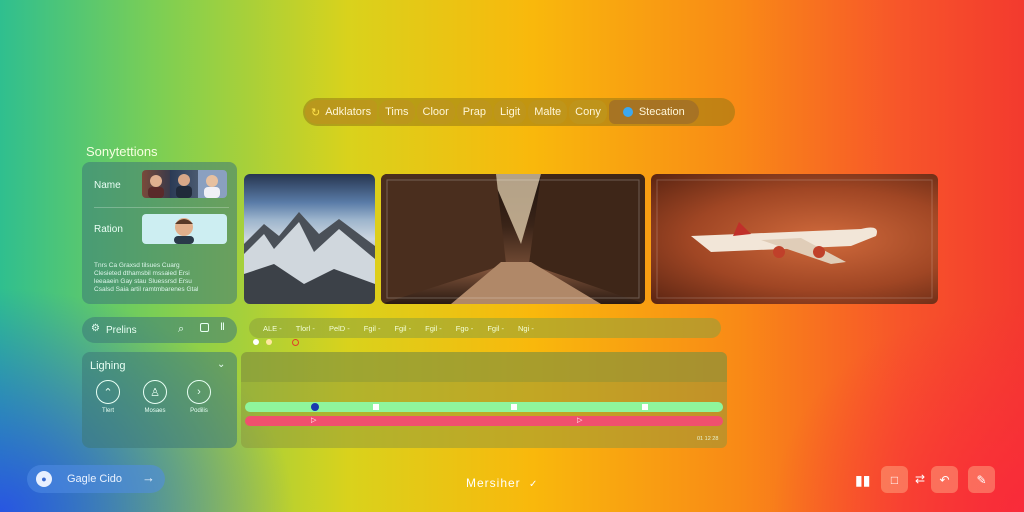  Describe the element at coordinates (708, 439) in the screenshot. I see `timecode: 01 12 28` at that location.